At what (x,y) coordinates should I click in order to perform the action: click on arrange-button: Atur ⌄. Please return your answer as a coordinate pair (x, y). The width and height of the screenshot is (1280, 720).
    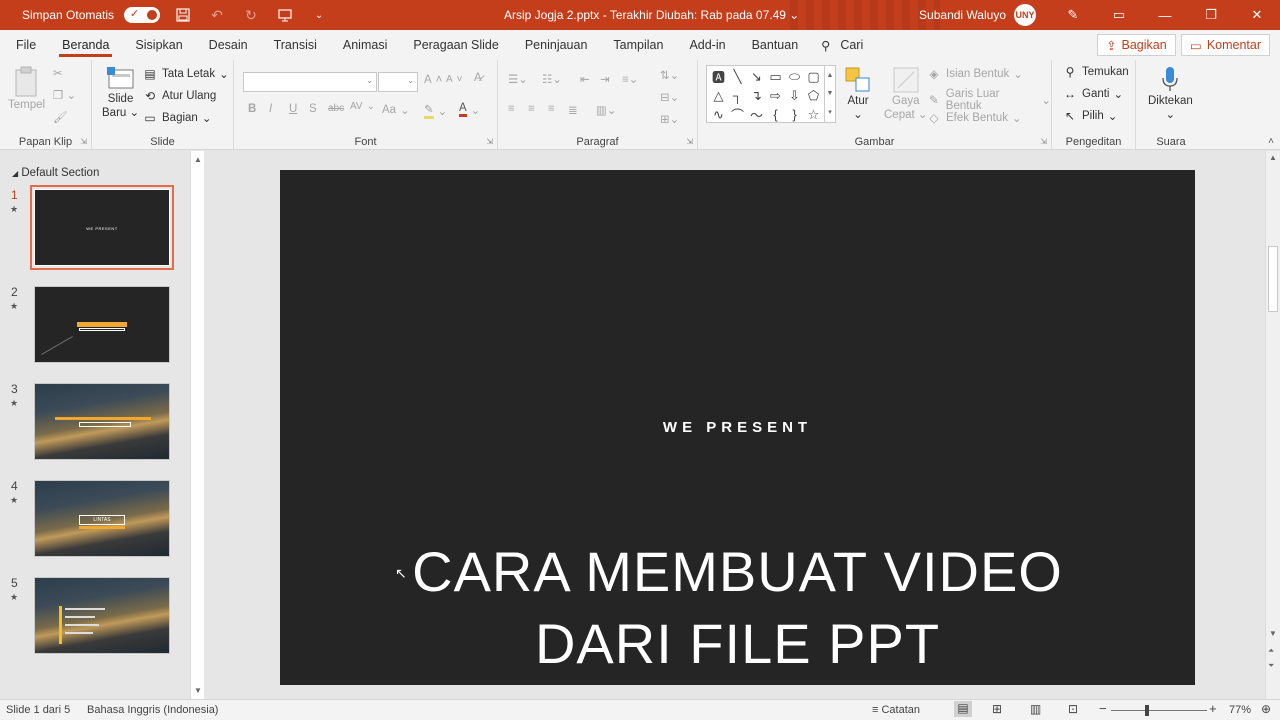
    Looking at the image, I should click on (858, 94).